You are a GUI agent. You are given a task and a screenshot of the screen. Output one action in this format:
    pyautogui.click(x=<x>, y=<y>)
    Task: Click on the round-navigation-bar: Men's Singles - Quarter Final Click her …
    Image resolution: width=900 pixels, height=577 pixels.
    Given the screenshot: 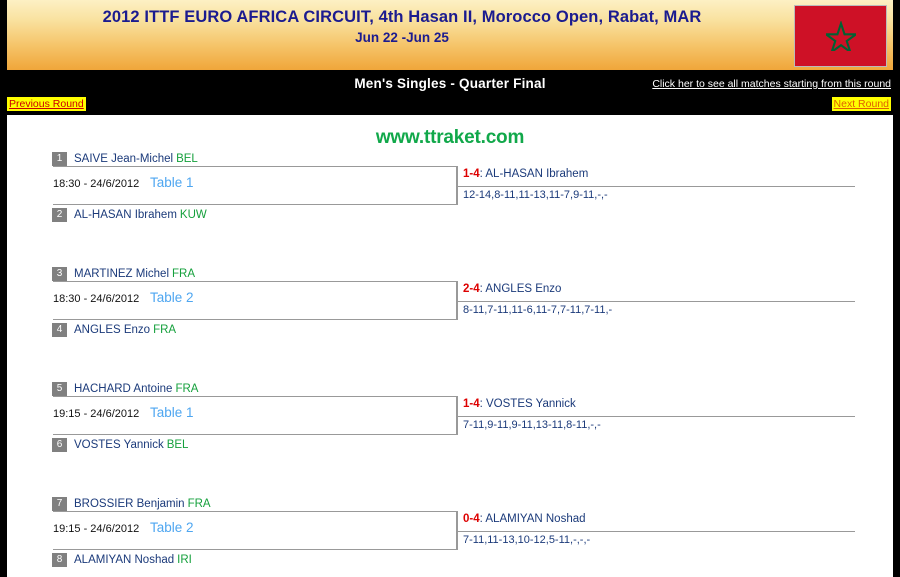 What is the action you would take?
    pyautogui.click(x=450, y=92)
    